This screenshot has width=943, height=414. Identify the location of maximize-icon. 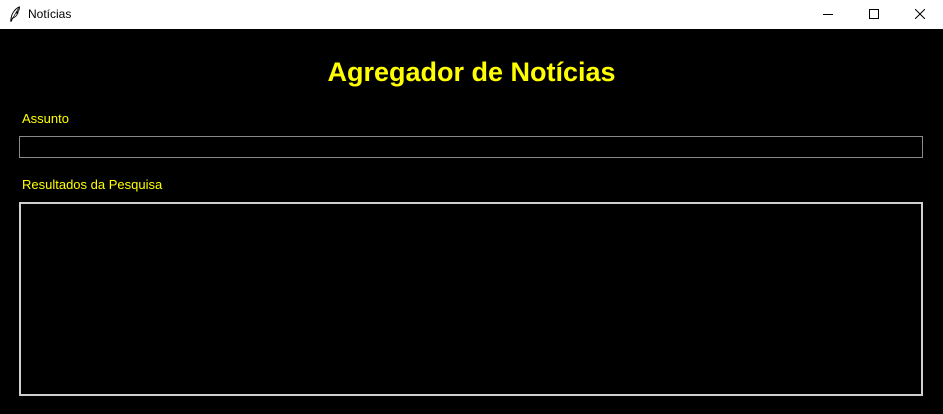
(874, 15).